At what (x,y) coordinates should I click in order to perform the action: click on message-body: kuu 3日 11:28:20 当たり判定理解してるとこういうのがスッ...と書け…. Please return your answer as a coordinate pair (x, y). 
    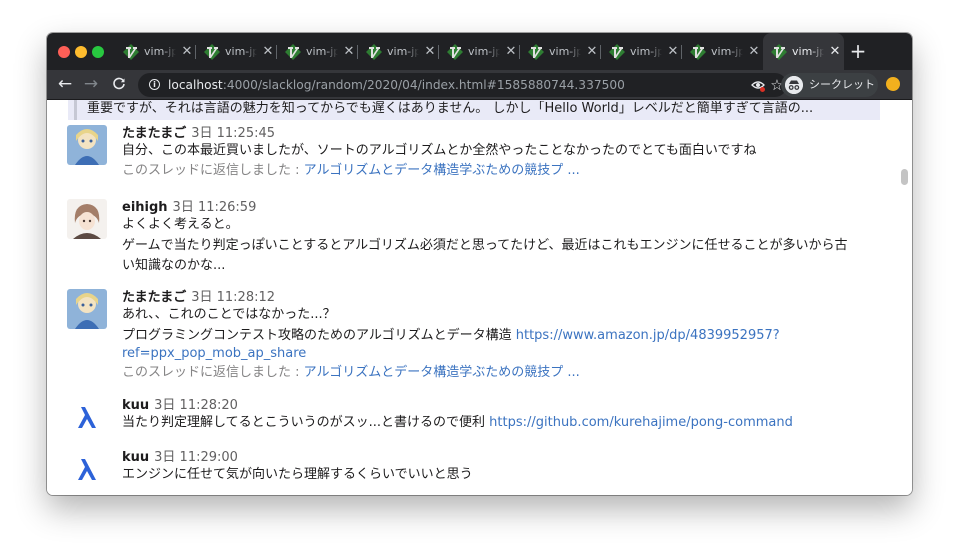
    Looking at the image, I should click on (502, 415).